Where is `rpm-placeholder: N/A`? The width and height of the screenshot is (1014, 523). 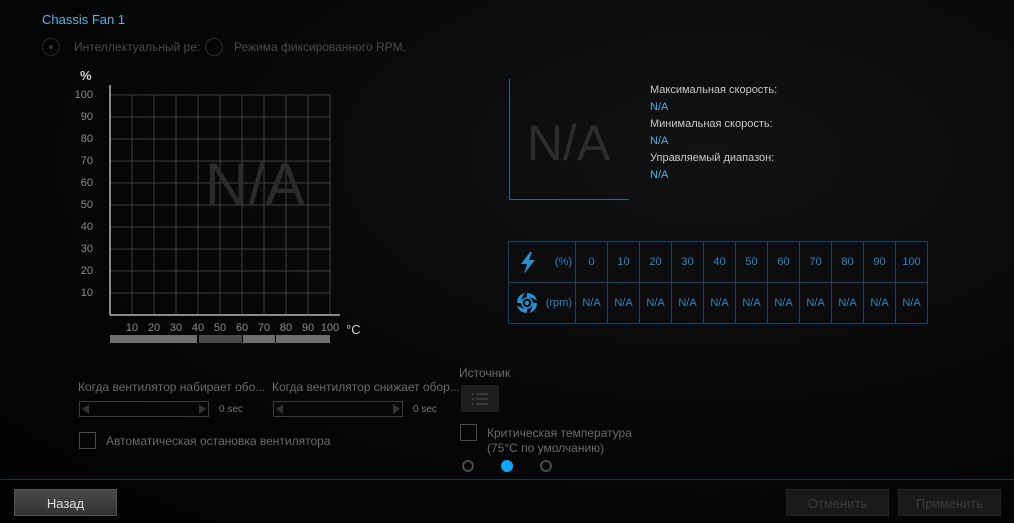
rpm-placeholder: N/A is located at coordinates (568, 143).